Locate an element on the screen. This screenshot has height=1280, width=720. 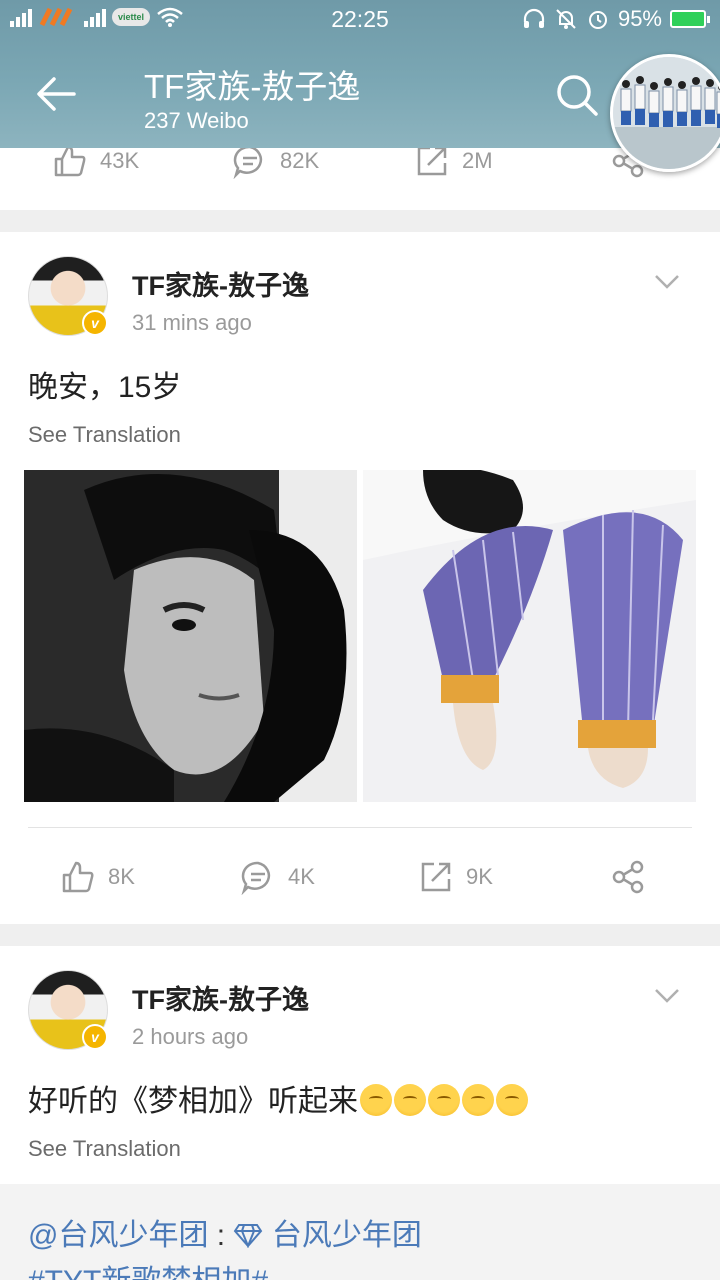
battery-icon is located at coordinates (690, 19).